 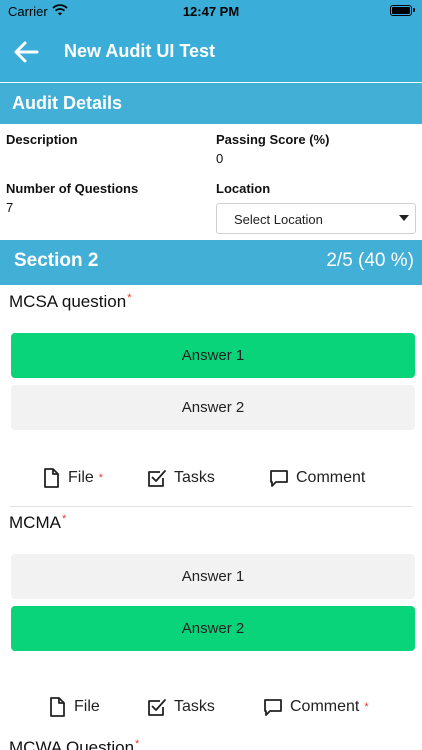 I want to click on chevron-down-icon, so click(x=404, y=218).